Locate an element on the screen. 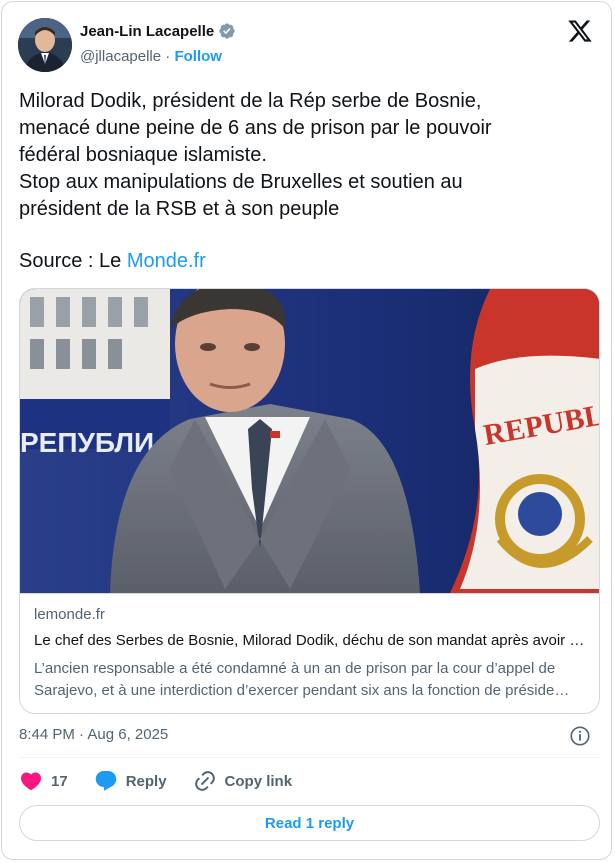  author-display-name: Jean-Lin Lacapelle is located at coordinates (147, 31).